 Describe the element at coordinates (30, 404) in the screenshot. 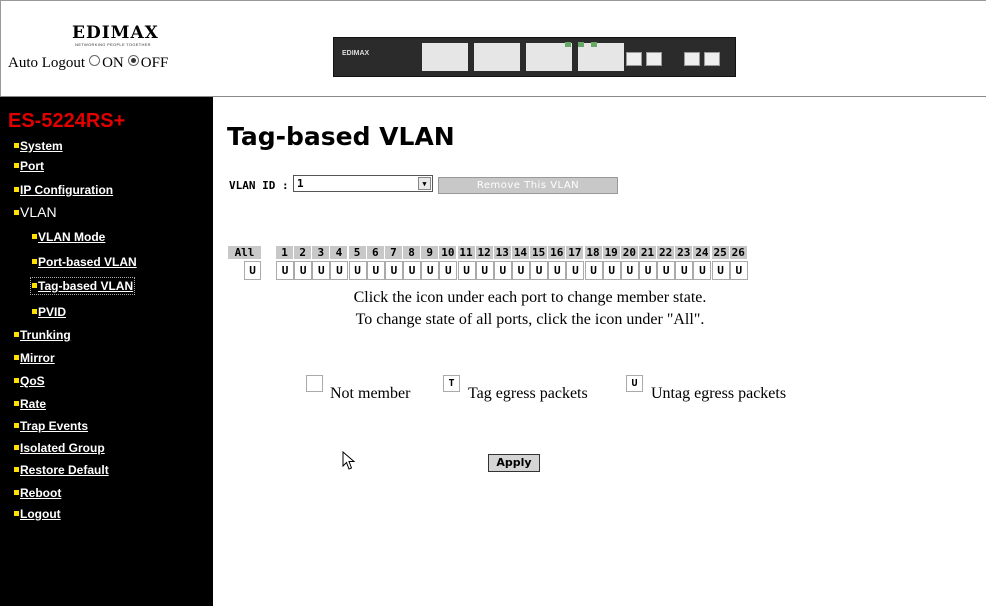

I see `sidebar-item-rate: Rate` at that location.